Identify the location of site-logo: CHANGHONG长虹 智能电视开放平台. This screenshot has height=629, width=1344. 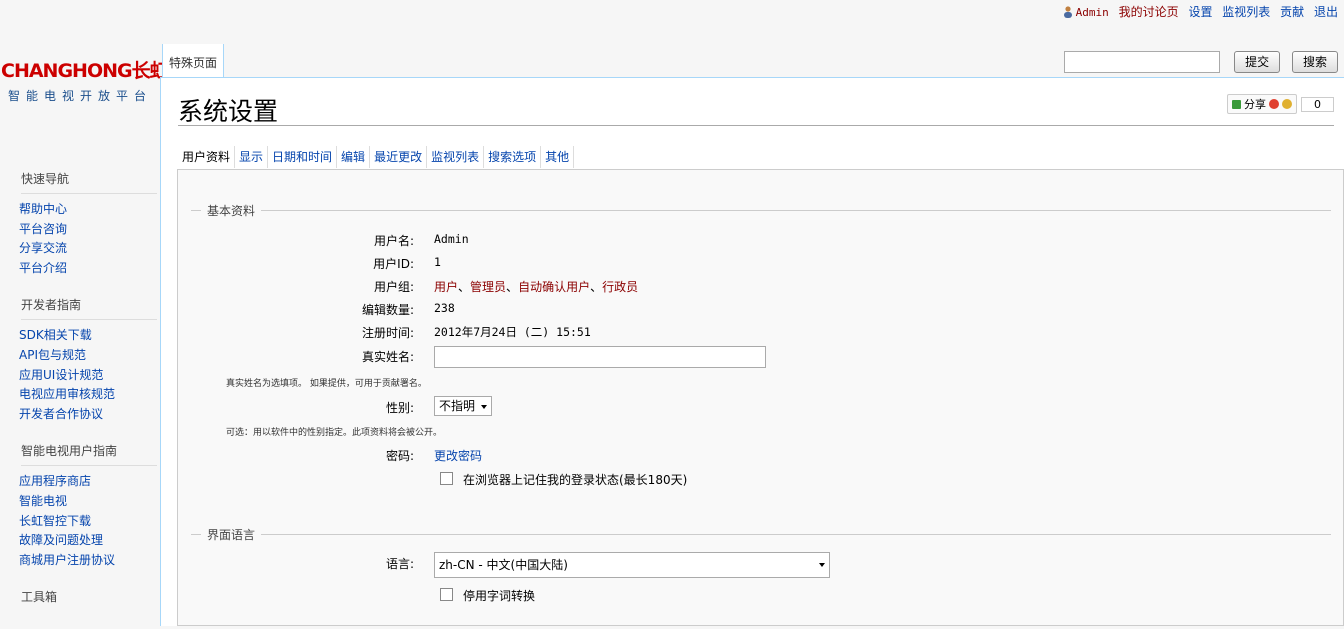
(84, 80).